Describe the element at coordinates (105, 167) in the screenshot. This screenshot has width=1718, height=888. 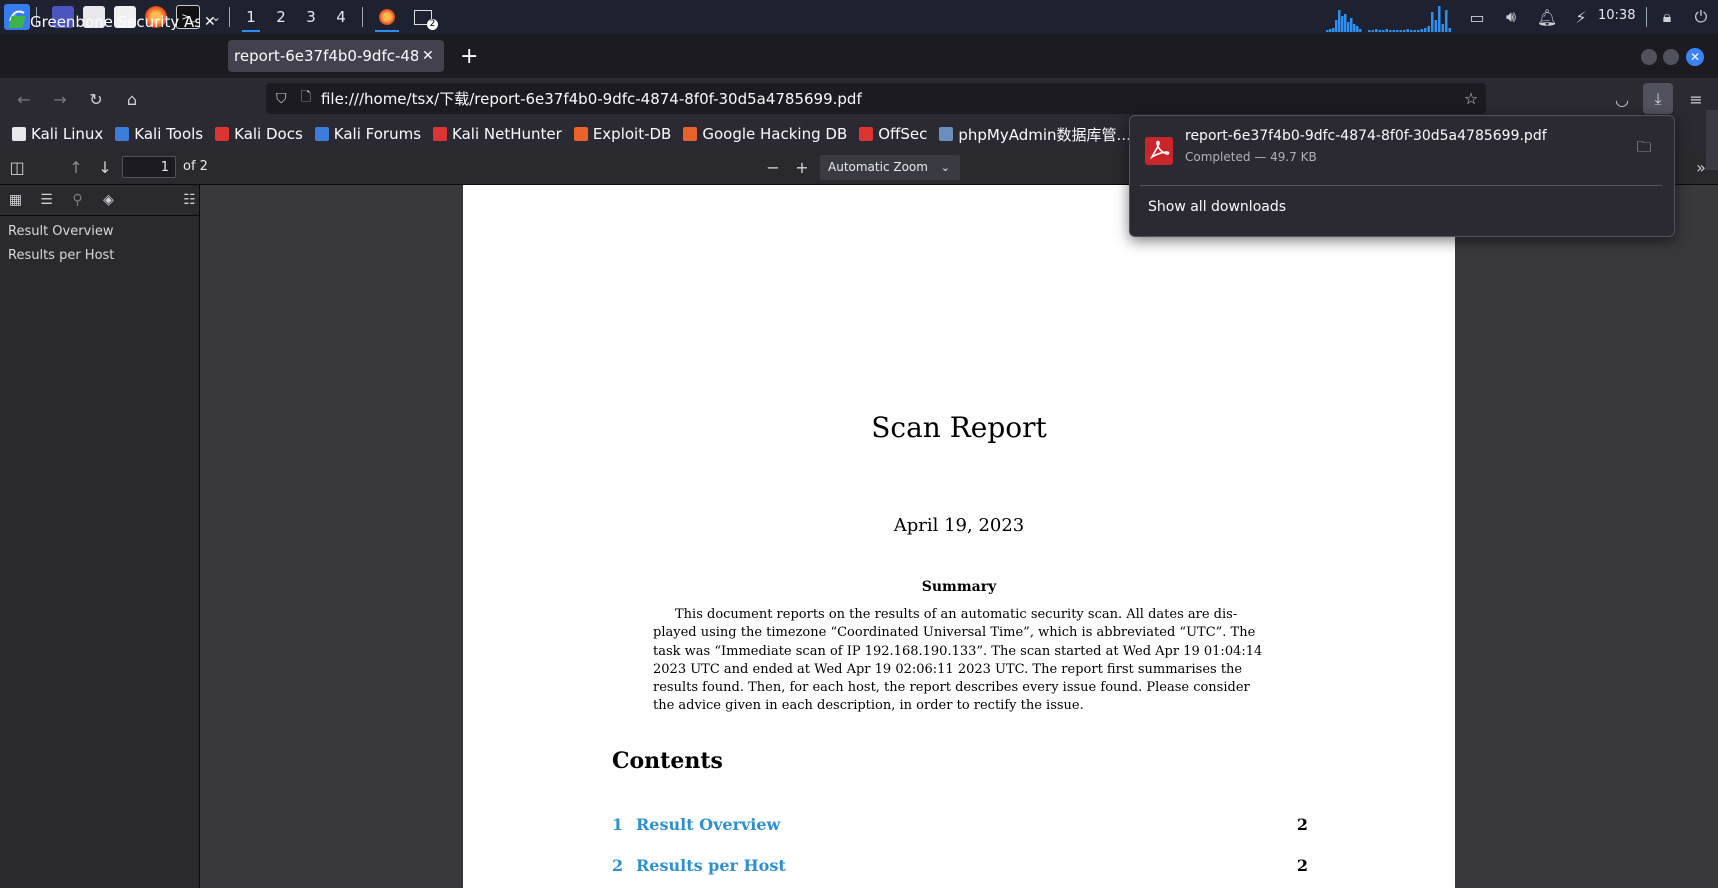
I see `next-page-icon: ↓` at that location.